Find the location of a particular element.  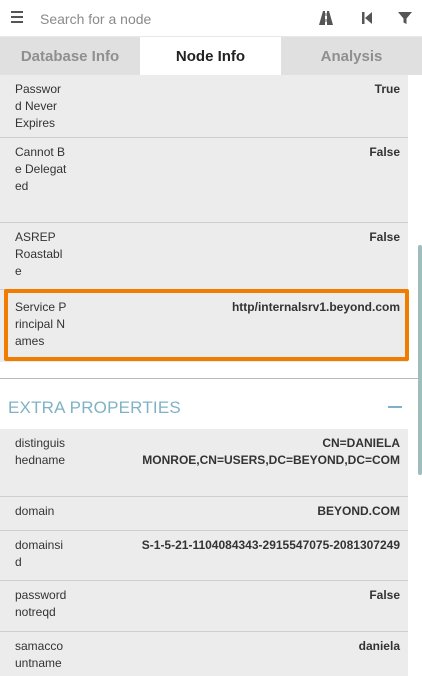

property-key: passwordnotreqd is located at coordinates (41, 603).